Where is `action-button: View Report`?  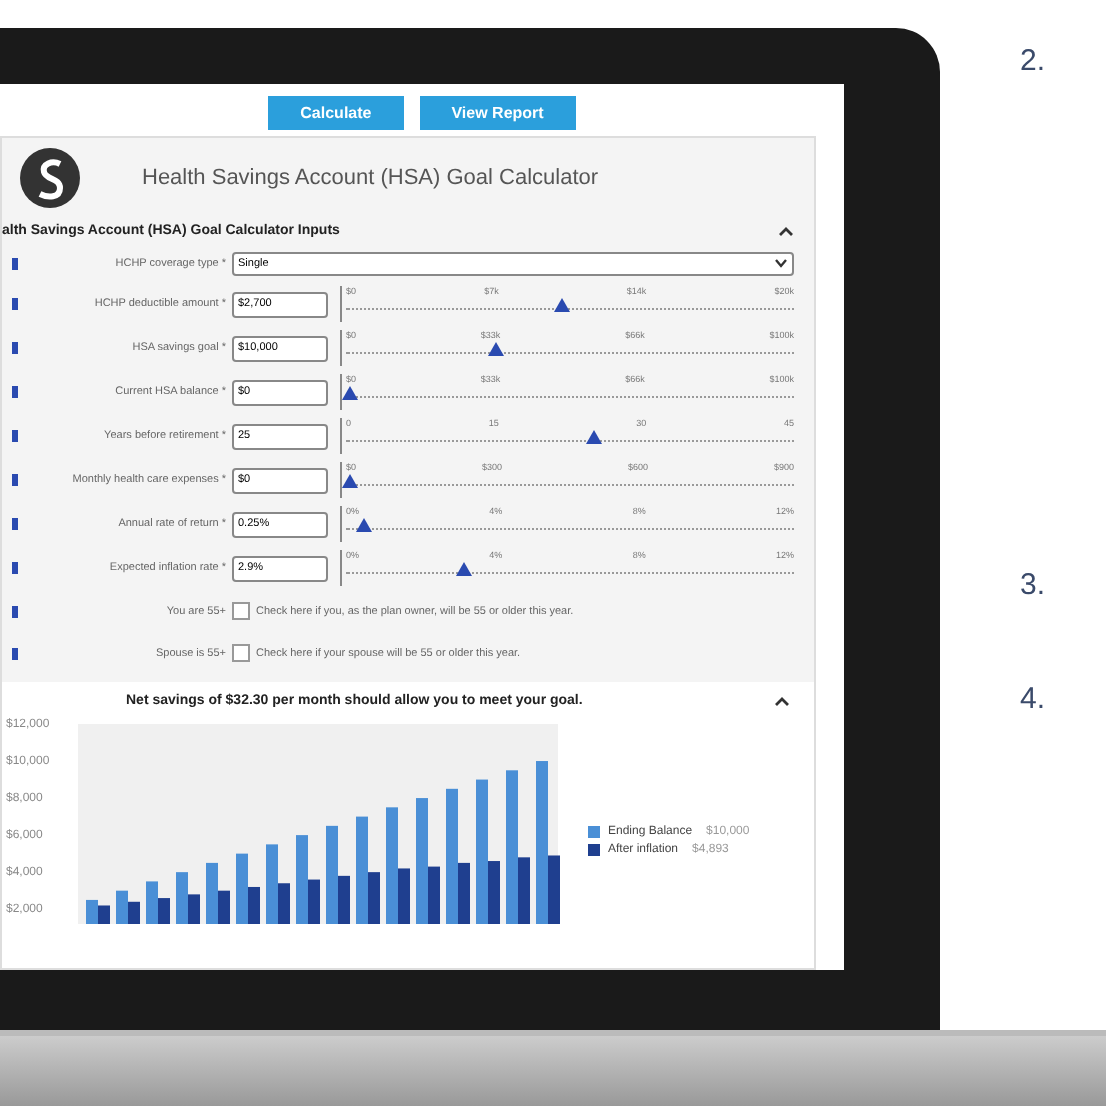 action-button: View Report is located at coordinates (497, 113).